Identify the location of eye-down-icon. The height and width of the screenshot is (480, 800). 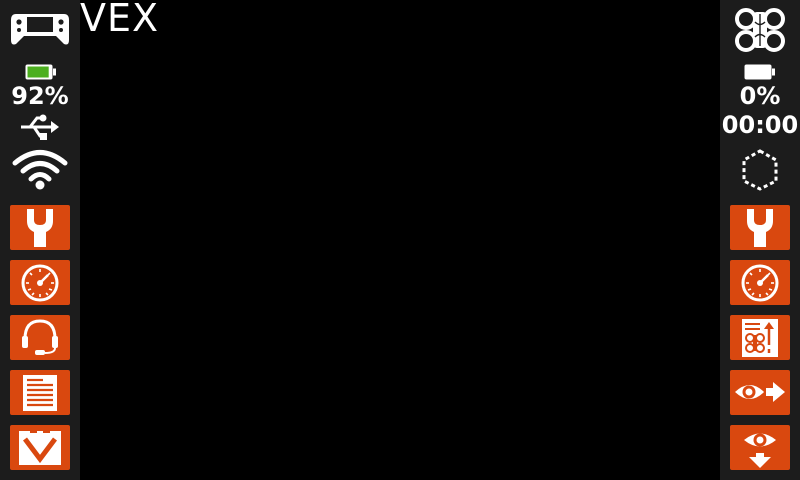
(760, 450).